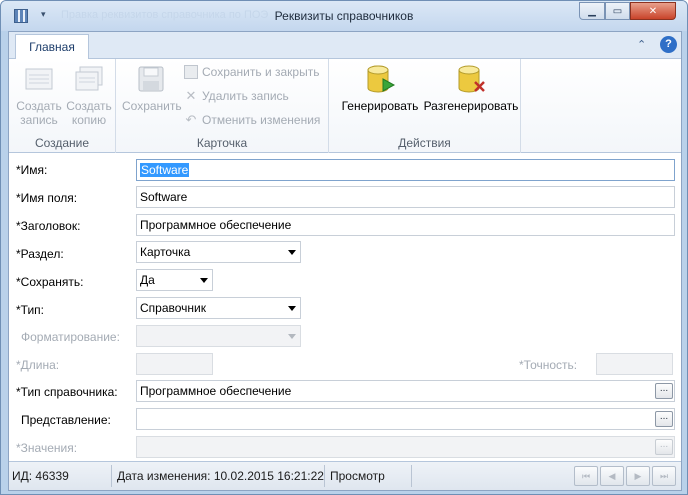 The height and width of the screenshot is (495, 688). Describe the element at coordinates (592, 11) in the screenshot. I see `minimize-button: ▁` at that location.